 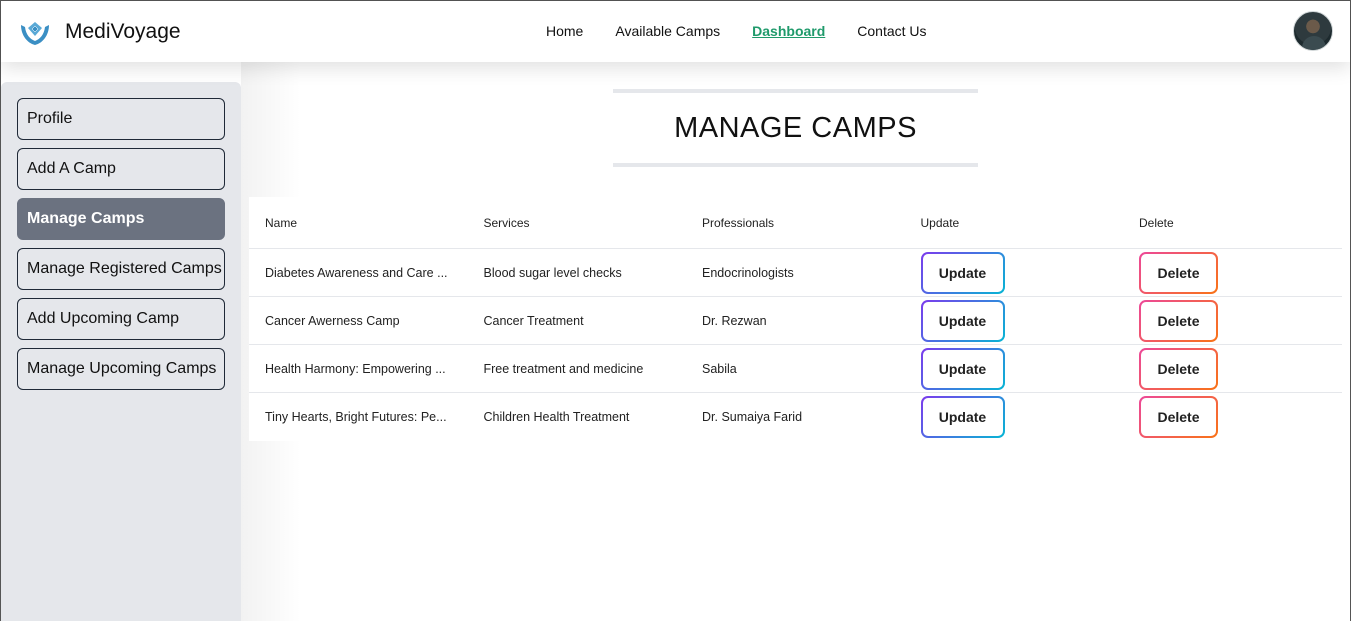 I want to click on user-avatar, so click(x=1313, y=31).